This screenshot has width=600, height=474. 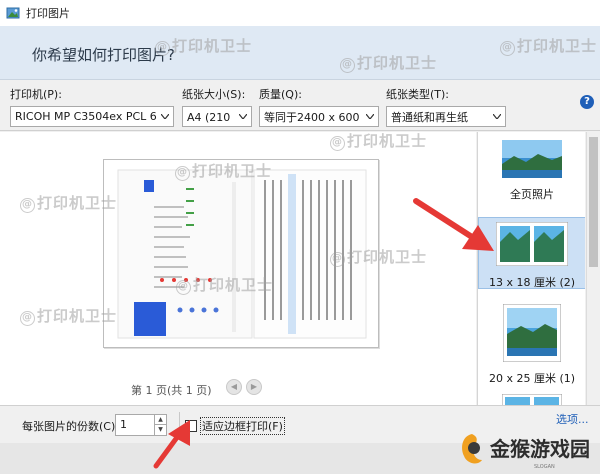 I want to click on layout-list: 全页照片 13 x 18 厘米 (2) 20 x 25 厘米 (1), so click(x=531, y=268).